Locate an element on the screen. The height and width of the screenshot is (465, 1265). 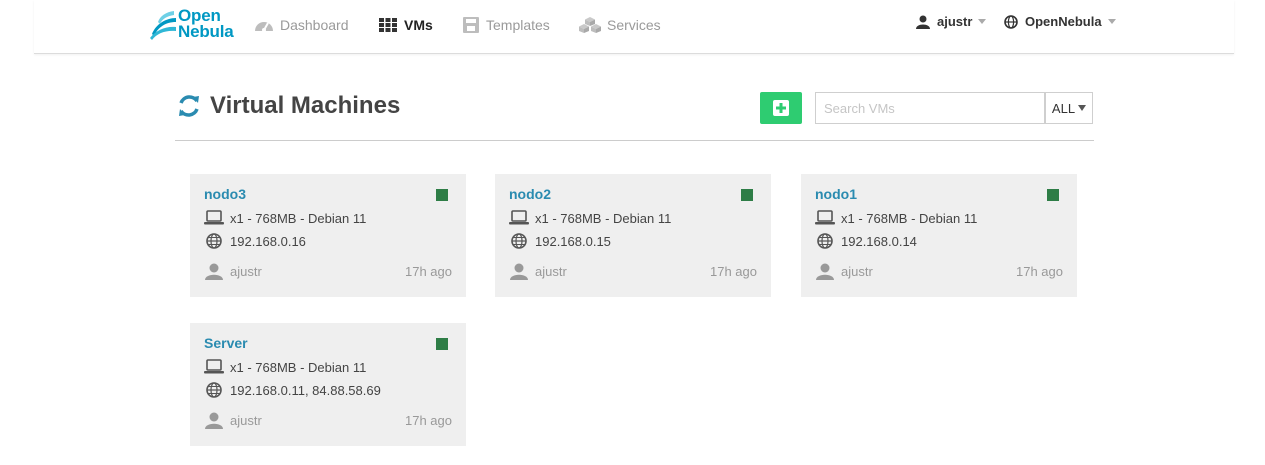
filter-select: ALL is located at coordinates (1069, 108).